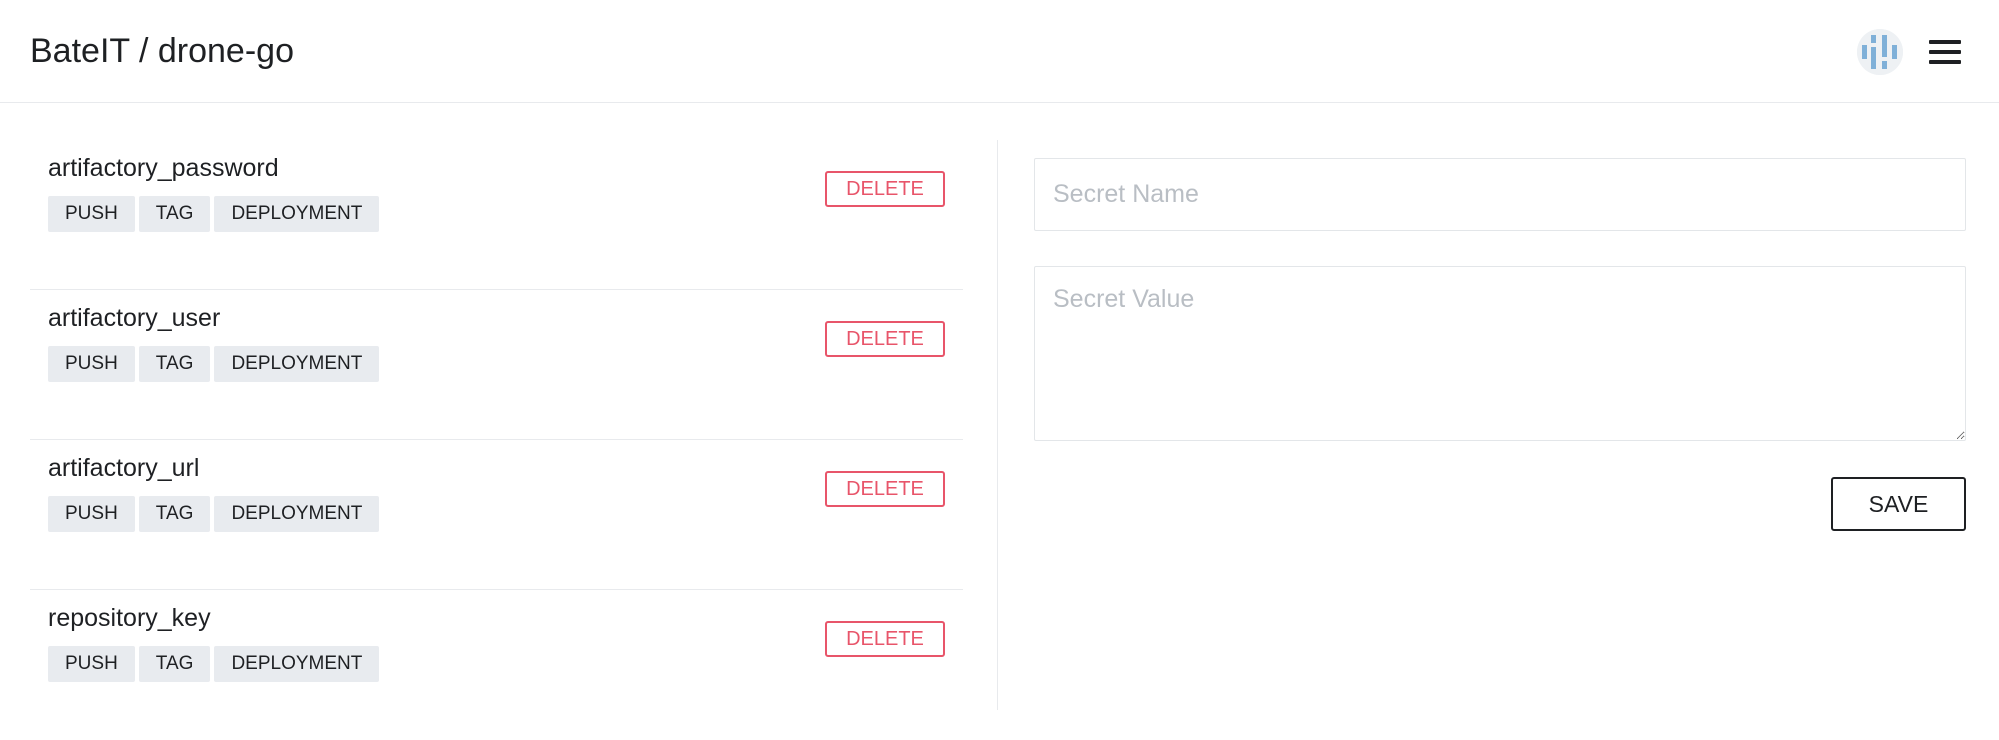 Image resolution: width=1999 pixels, height=740 pixels. I want to click on secret-name: repository_key, so click(129, 618).